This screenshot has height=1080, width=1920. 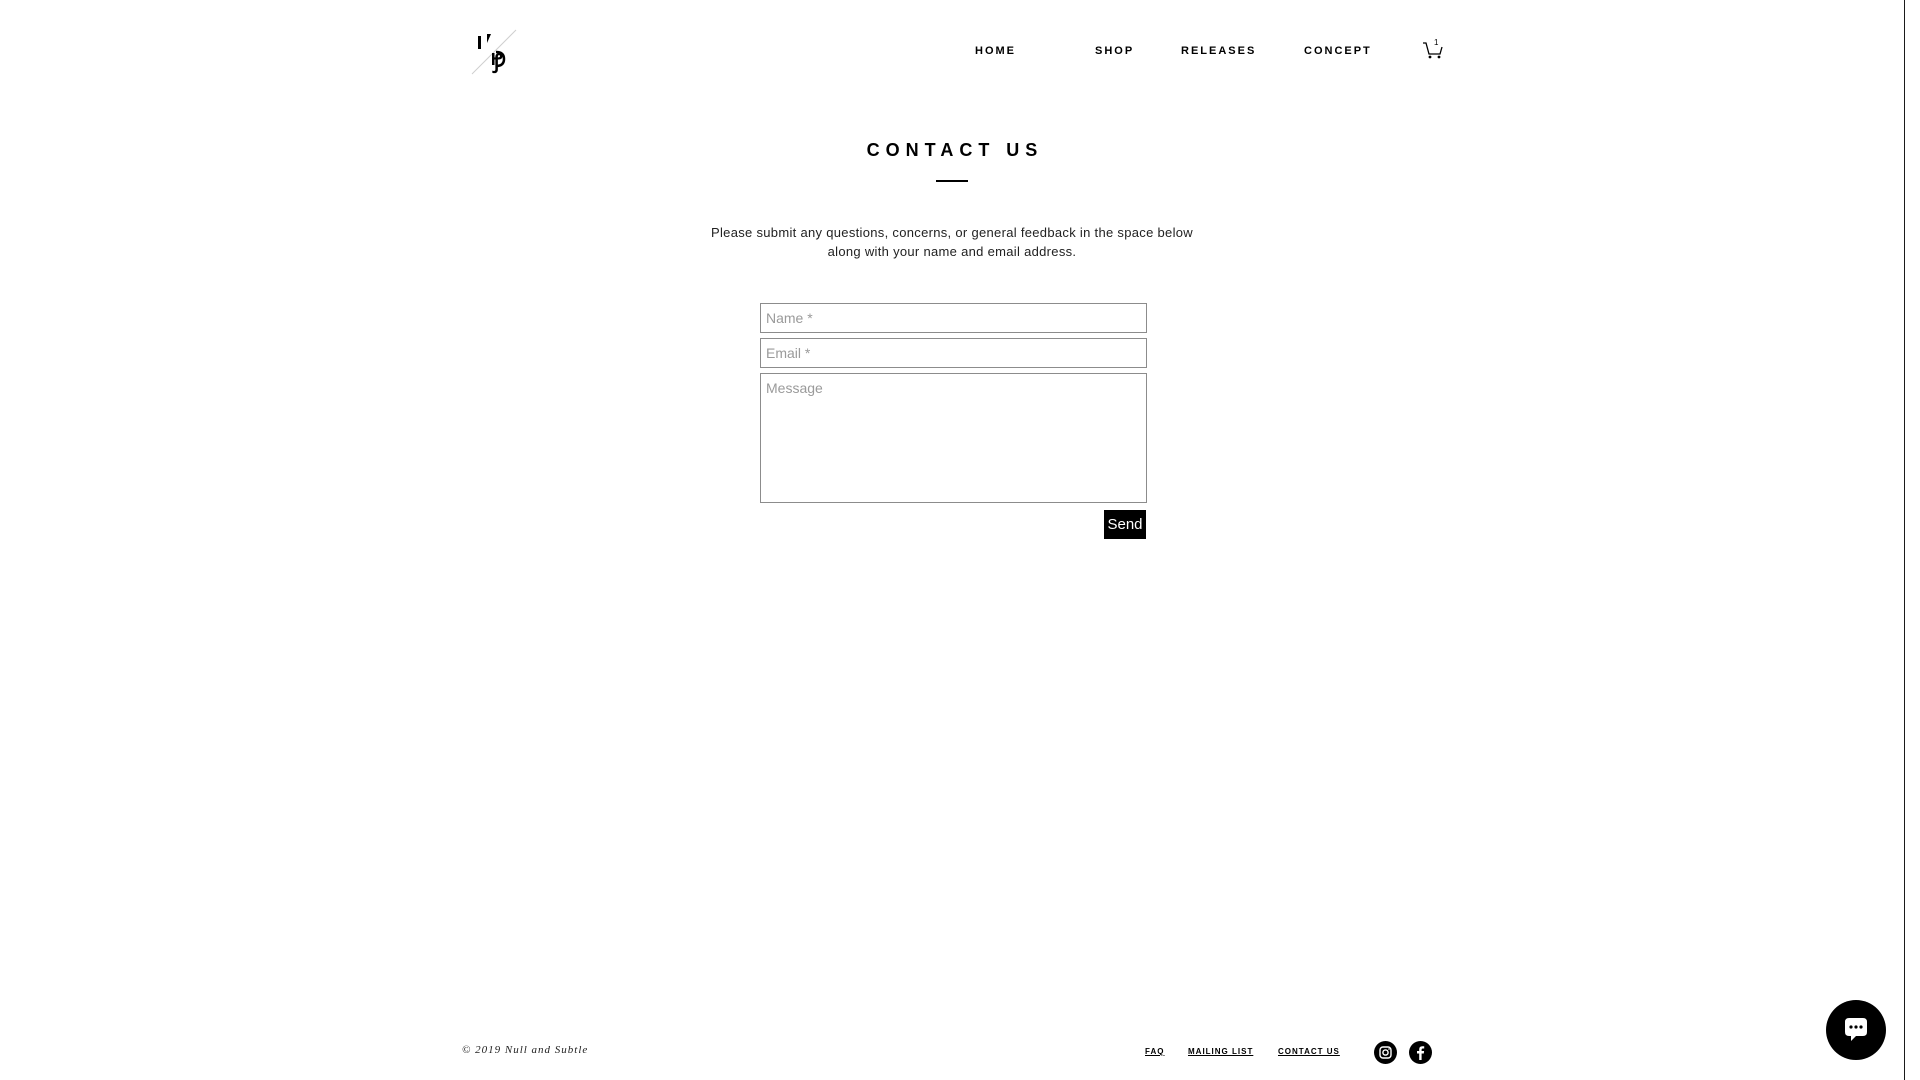 I want to click on nav-shop: SHOP, so click(x=1114, y=51).